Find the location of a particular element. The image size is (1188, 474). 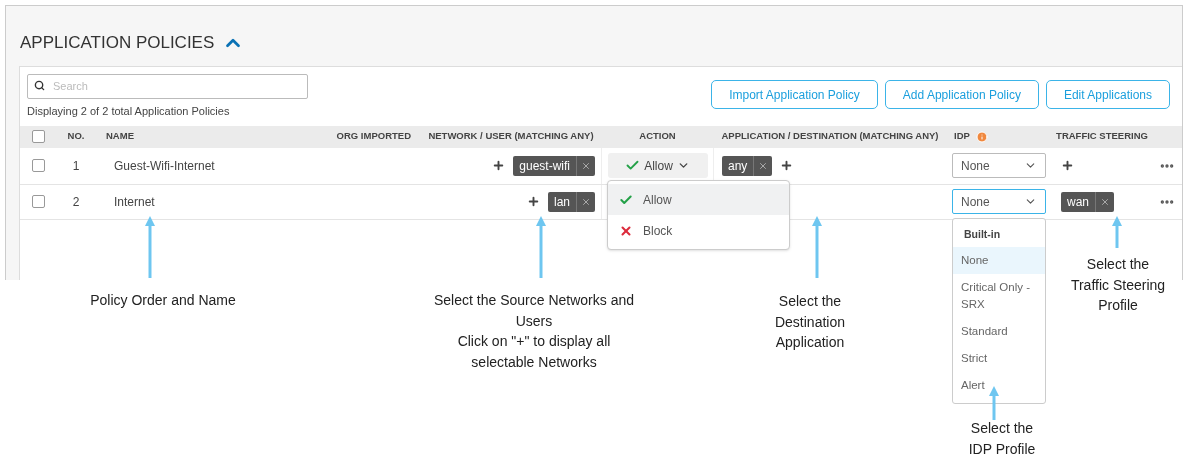

annotation-text: Policy Order and Name is located at coordinates (163, 300).